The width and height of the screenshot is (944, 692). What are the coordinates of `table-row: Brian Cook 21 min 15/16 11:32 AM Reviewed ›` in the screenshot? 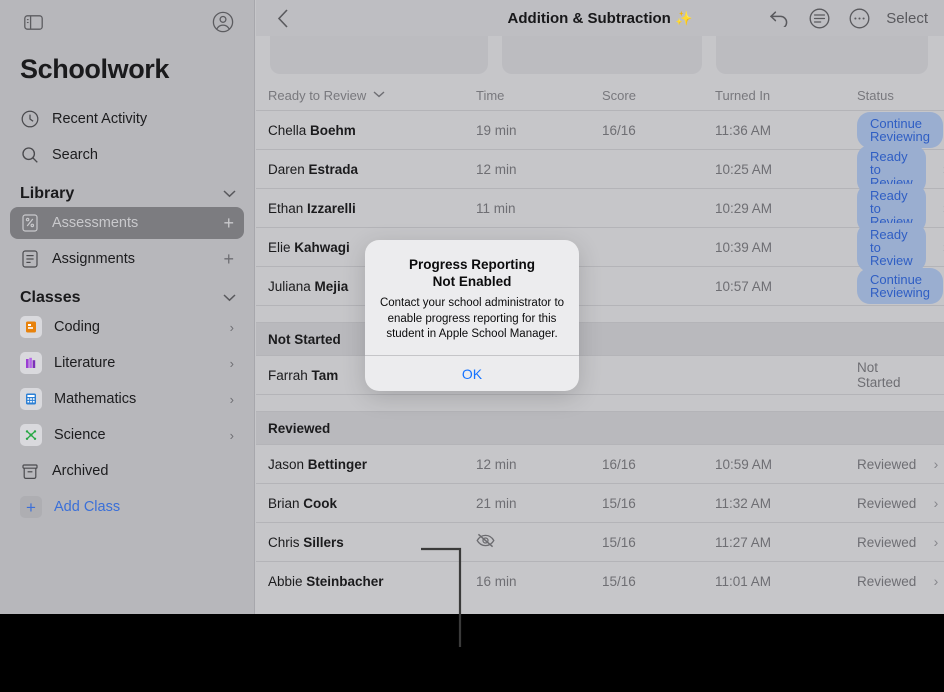 It's located at (600, 502).